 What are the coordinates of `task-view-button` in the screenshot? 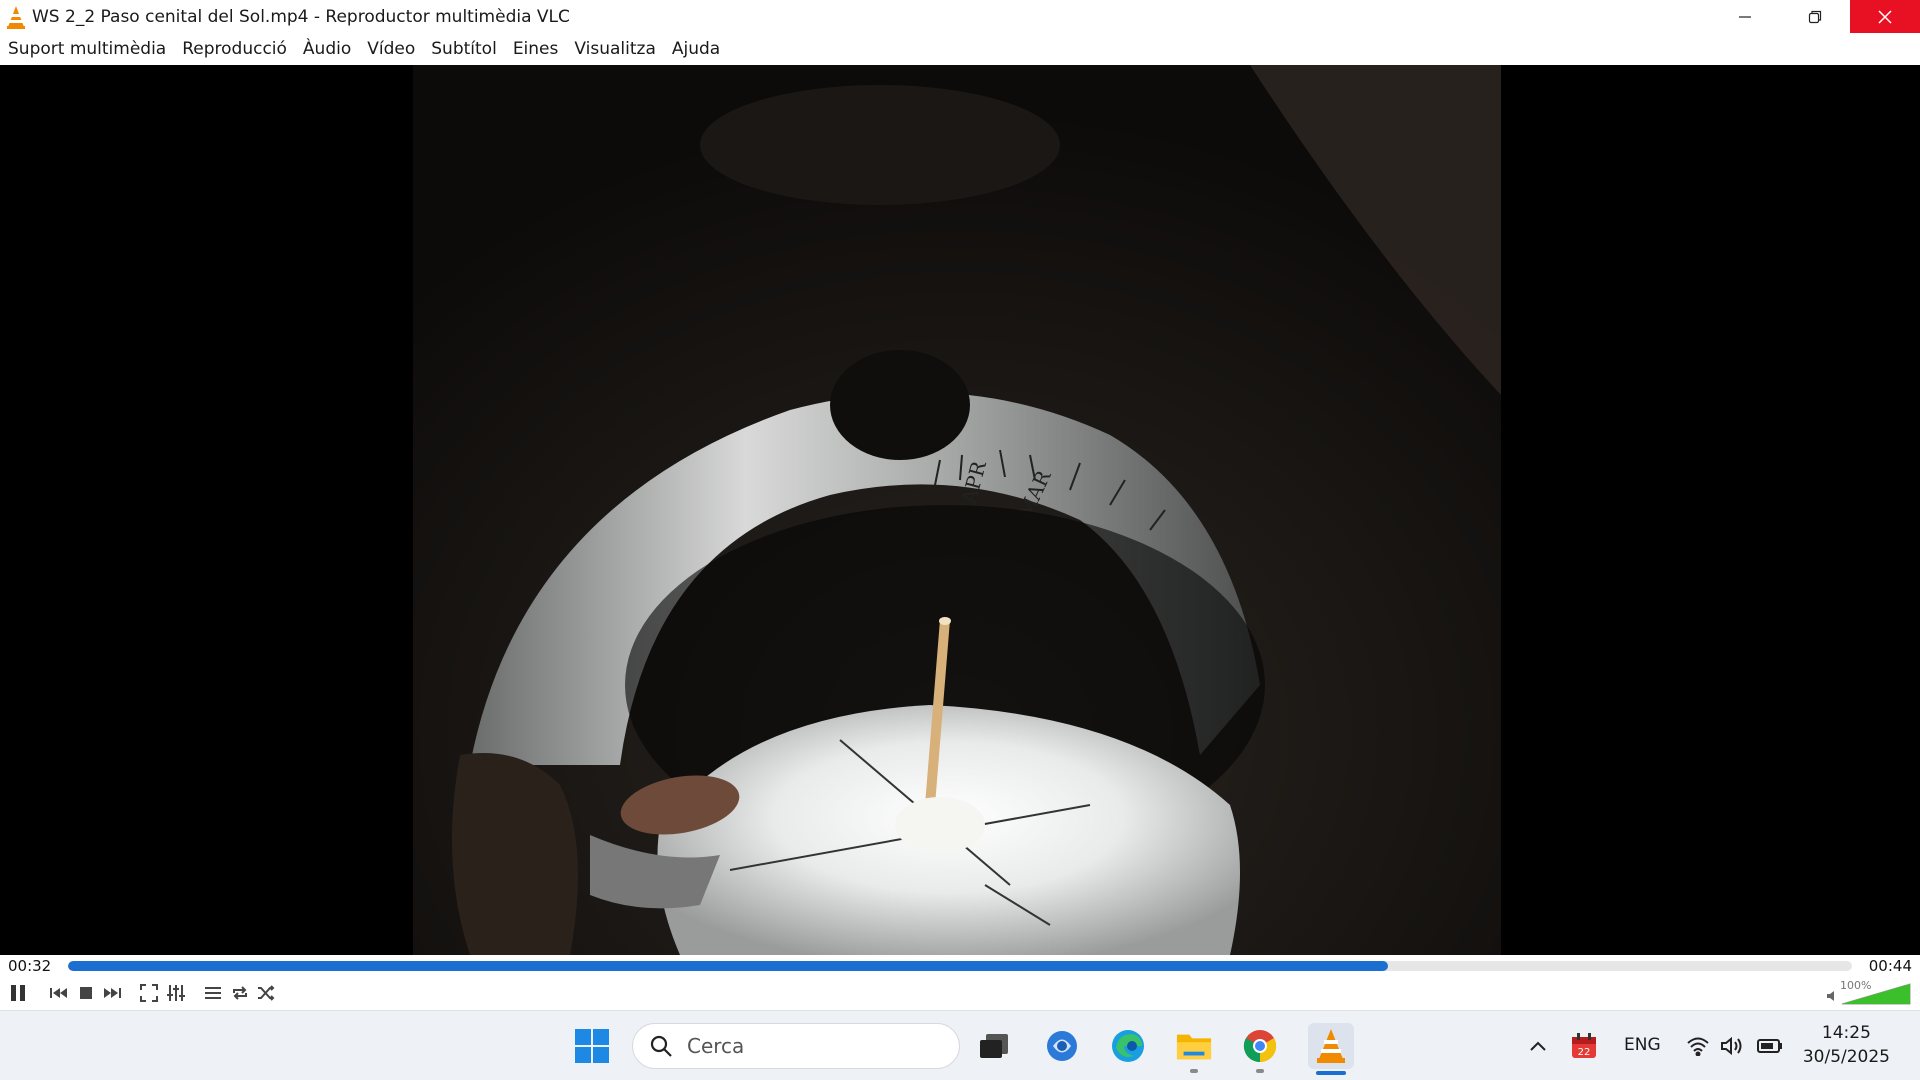 It's located at (994, 1046).